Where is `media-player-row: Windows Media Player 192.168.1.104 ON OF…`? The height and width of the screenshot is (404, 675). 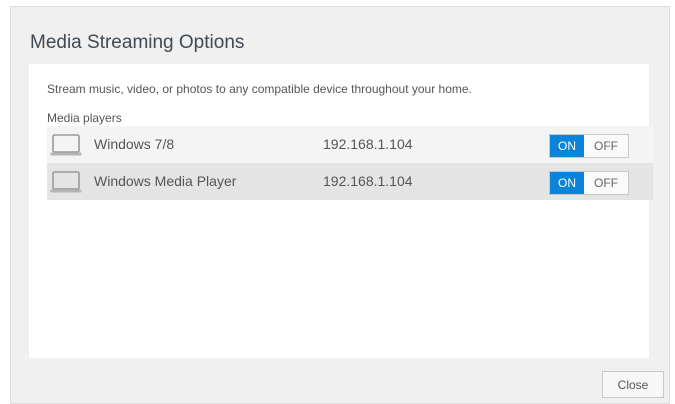 media-player-row: Windows Media Player 192.168.1.104 ON OF… is located at coordinates (350, 181).